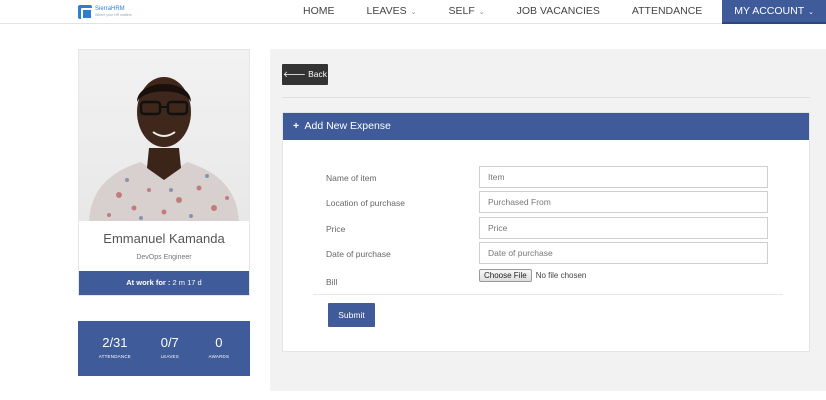 This screenshot has width=826, height=400. What do you see at coordinates (365, 203) in the screenshot?
I see `field-label: Location of purchase` at bounding box center [365, 203].